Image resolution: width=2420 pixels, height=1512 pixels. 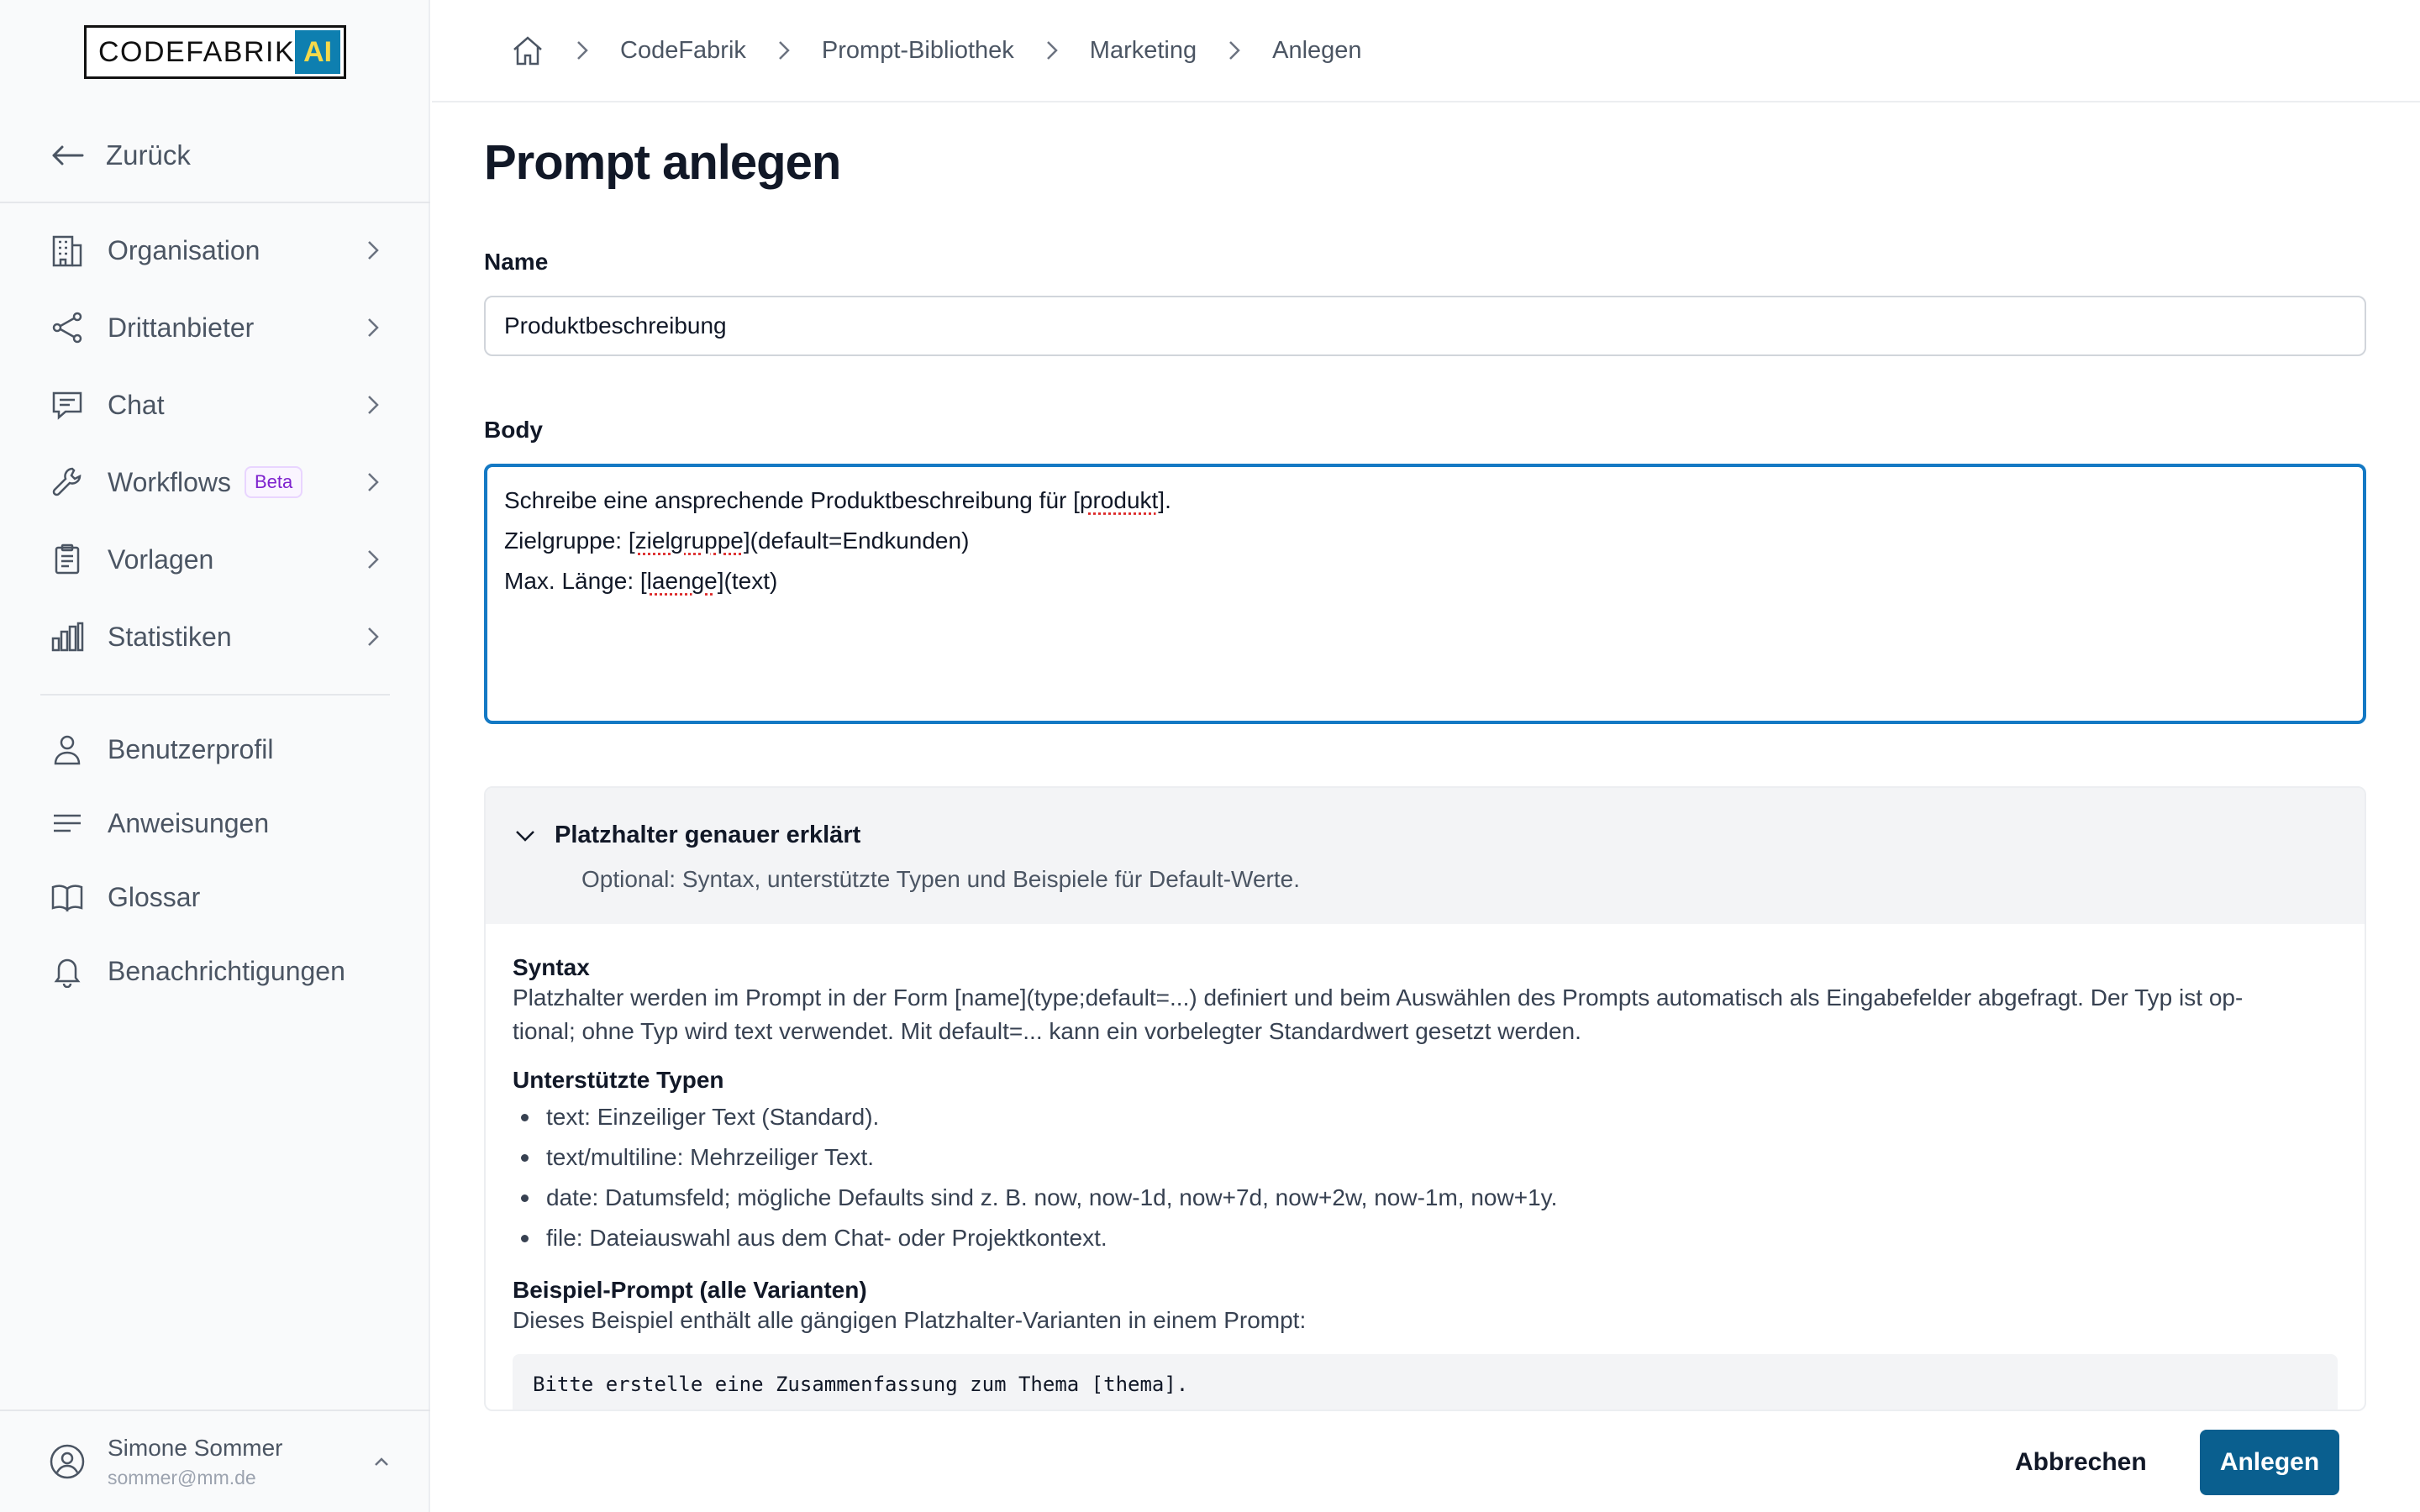 What do you see at coordinates (169, 481) in the screenshot?
I see `sidebar-item-label: Workflows` at bounding box center [169, 481].